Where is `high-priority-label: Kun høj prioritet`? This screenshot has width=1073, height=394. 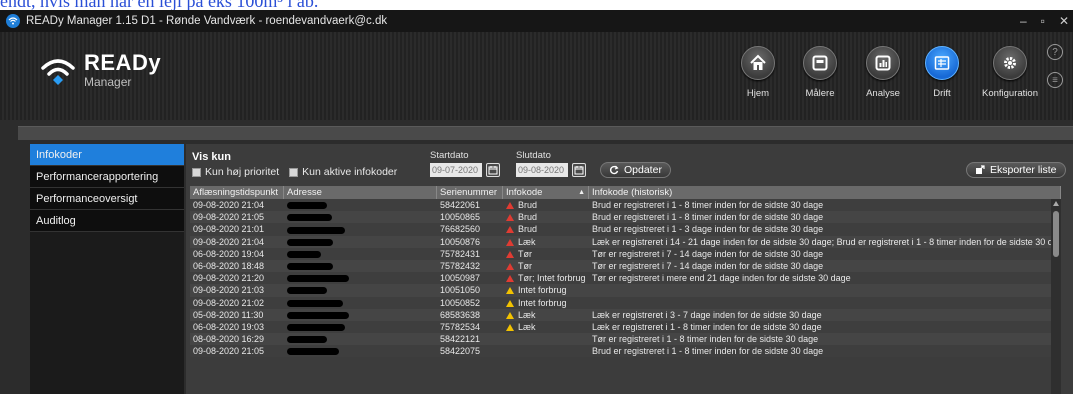 high-priority-label: Kun høj prioritet is located at coordinates (242, 172).